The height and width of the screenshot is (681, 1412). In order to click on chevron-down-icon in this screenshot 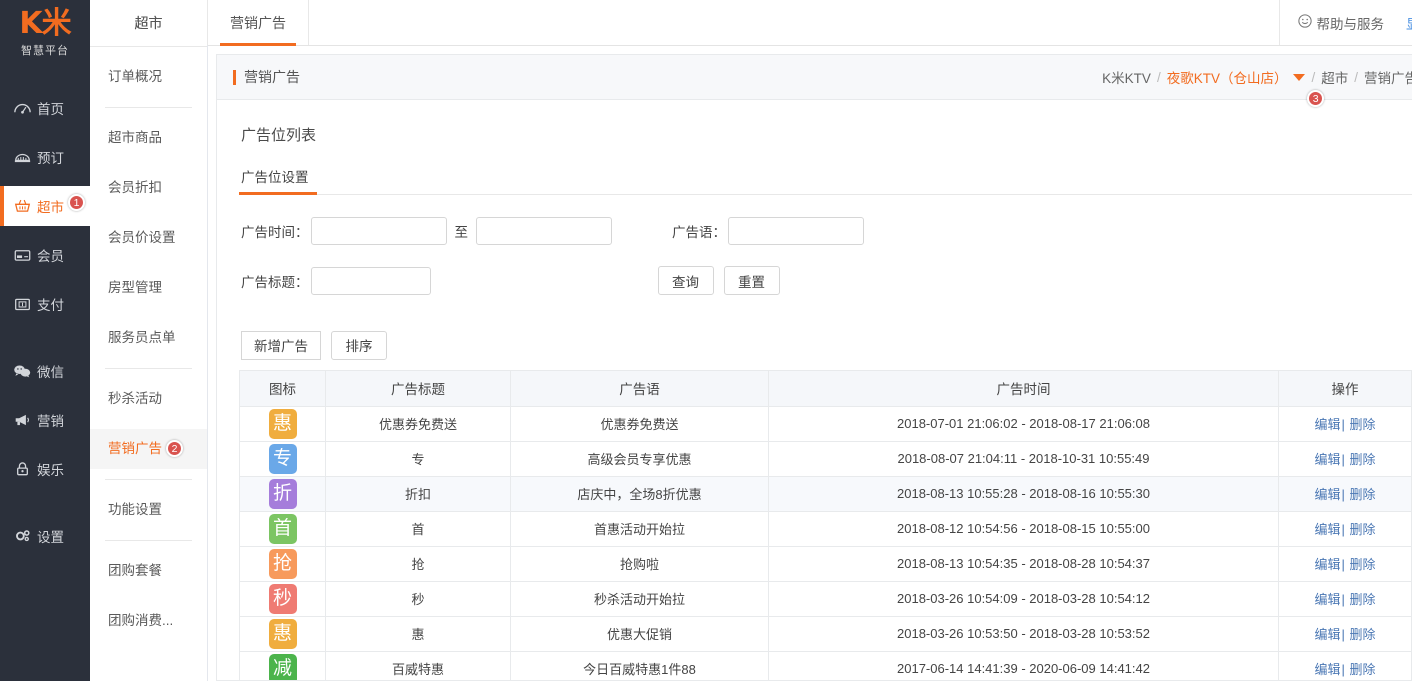, I will do `click(1299, 77)`.